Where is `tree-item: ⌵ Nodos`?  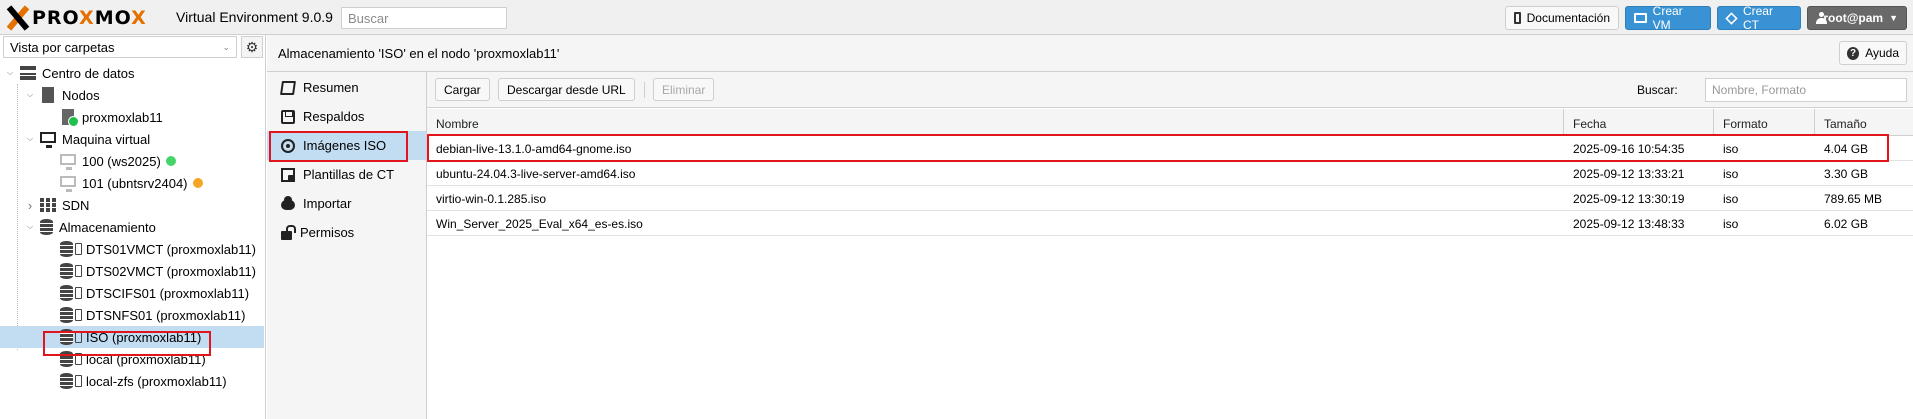
tree-item: ⌵ Nodos is located at coordinates (132, 95).